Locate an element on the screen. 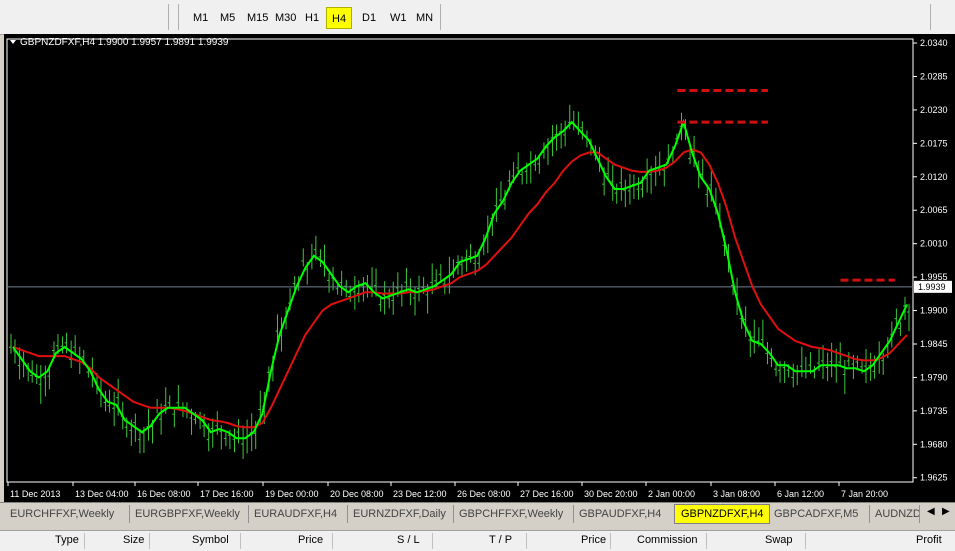  y-tick-label: 2.0120 is located at coordinates (934, 177).